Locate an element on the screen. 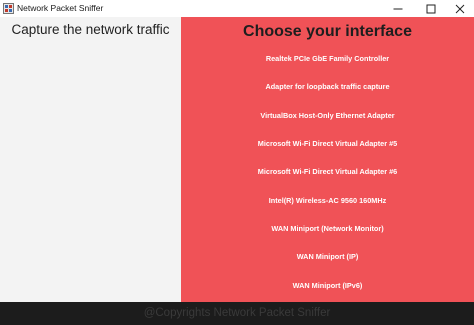 The width and height of the screenshot is (474, 325). minimize-button is located at coordinates (398, 8).